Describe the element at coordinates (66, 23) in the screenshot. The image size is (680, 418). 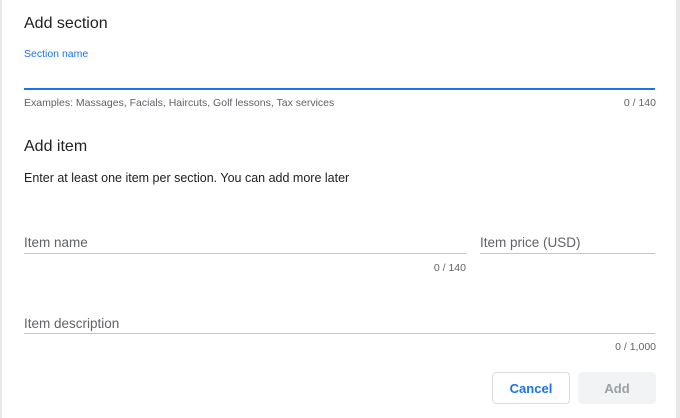
I see `add-section-title: Add section` at that location.